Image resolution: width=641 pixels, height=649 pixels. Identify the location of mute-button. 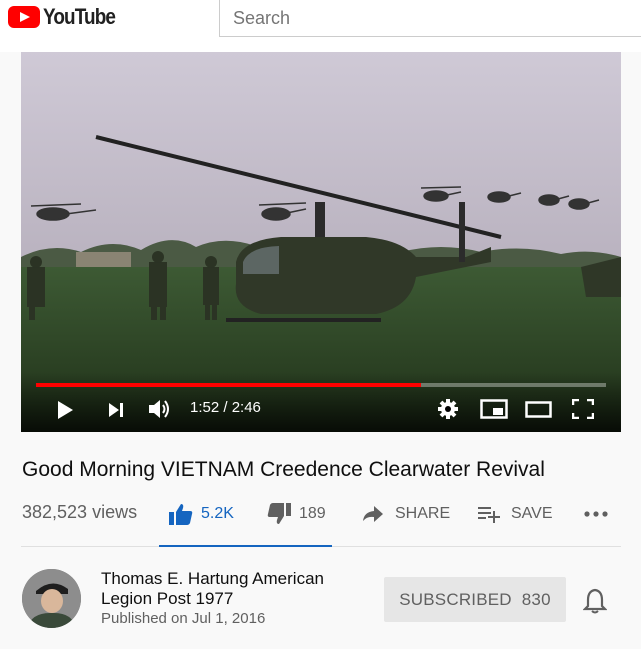
(160, 409).